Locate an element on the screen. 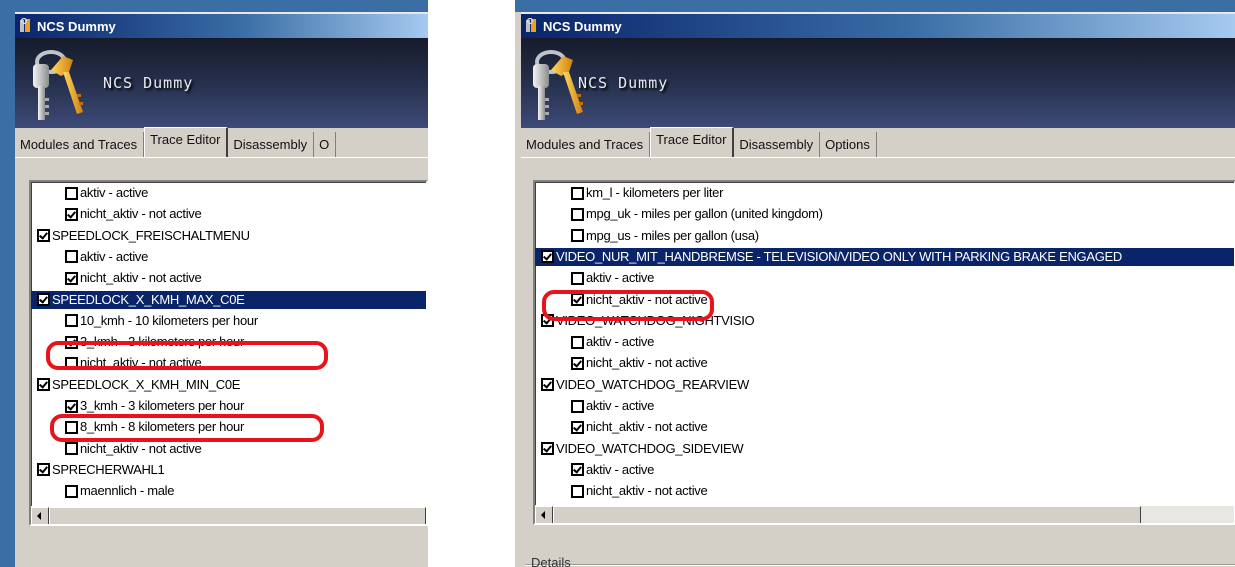 This screenshot has height=567, width=1235. tree-option-row: 8_kmh - 8 kilometers per hour is located at coordinates (228, 427).